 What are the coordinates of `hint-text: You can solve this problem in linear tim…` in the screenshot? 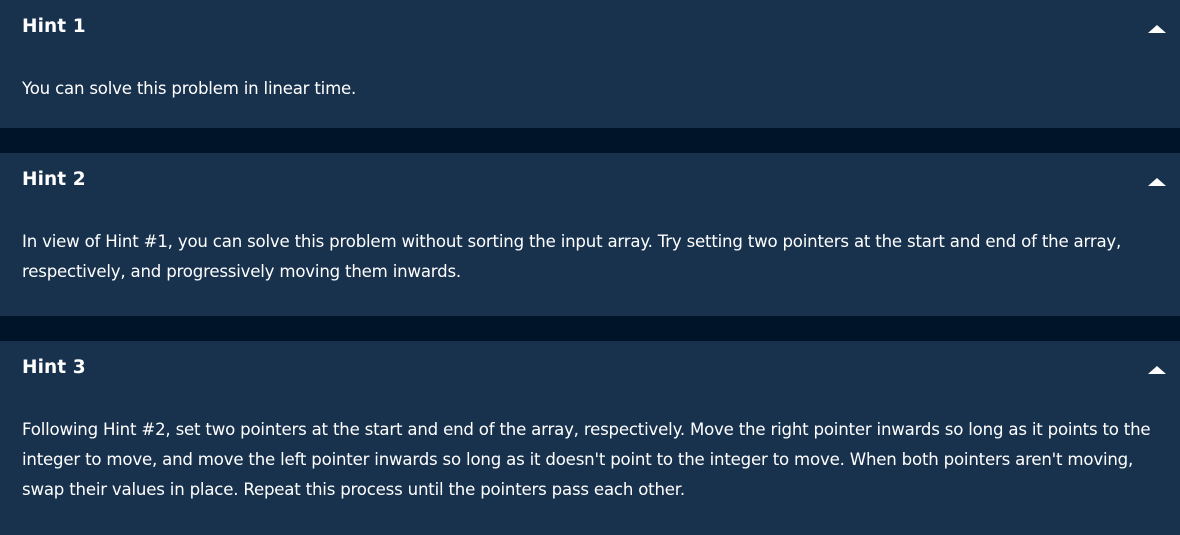 It's located at (189, 88).